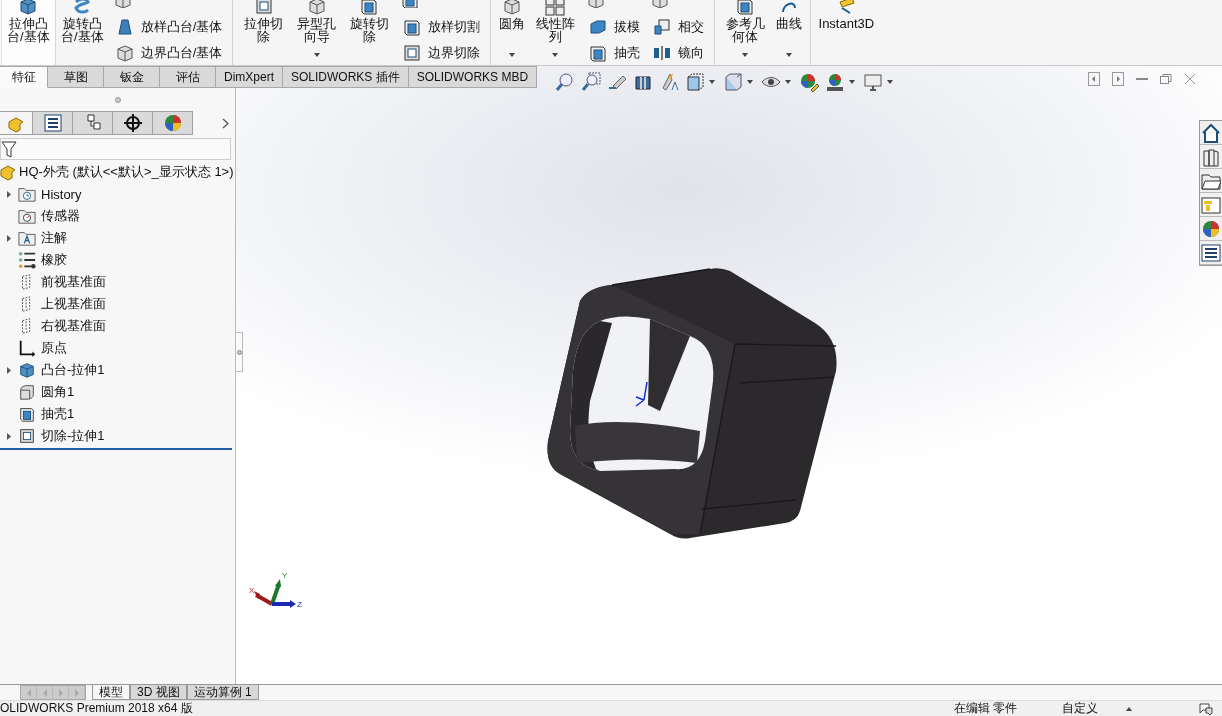 The width and height of the screenshot is (1222, 716). I want to click on ribbon-button: 拉伸凸台/基体, so click(28, 32).